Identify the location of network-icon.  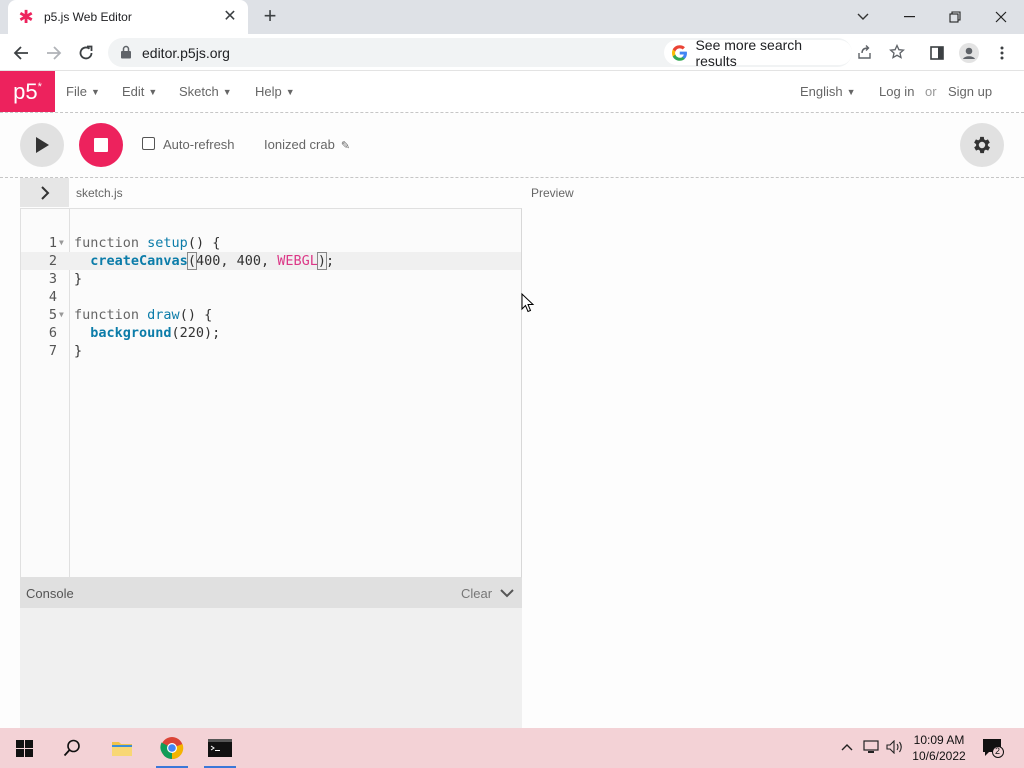
(871, 748).